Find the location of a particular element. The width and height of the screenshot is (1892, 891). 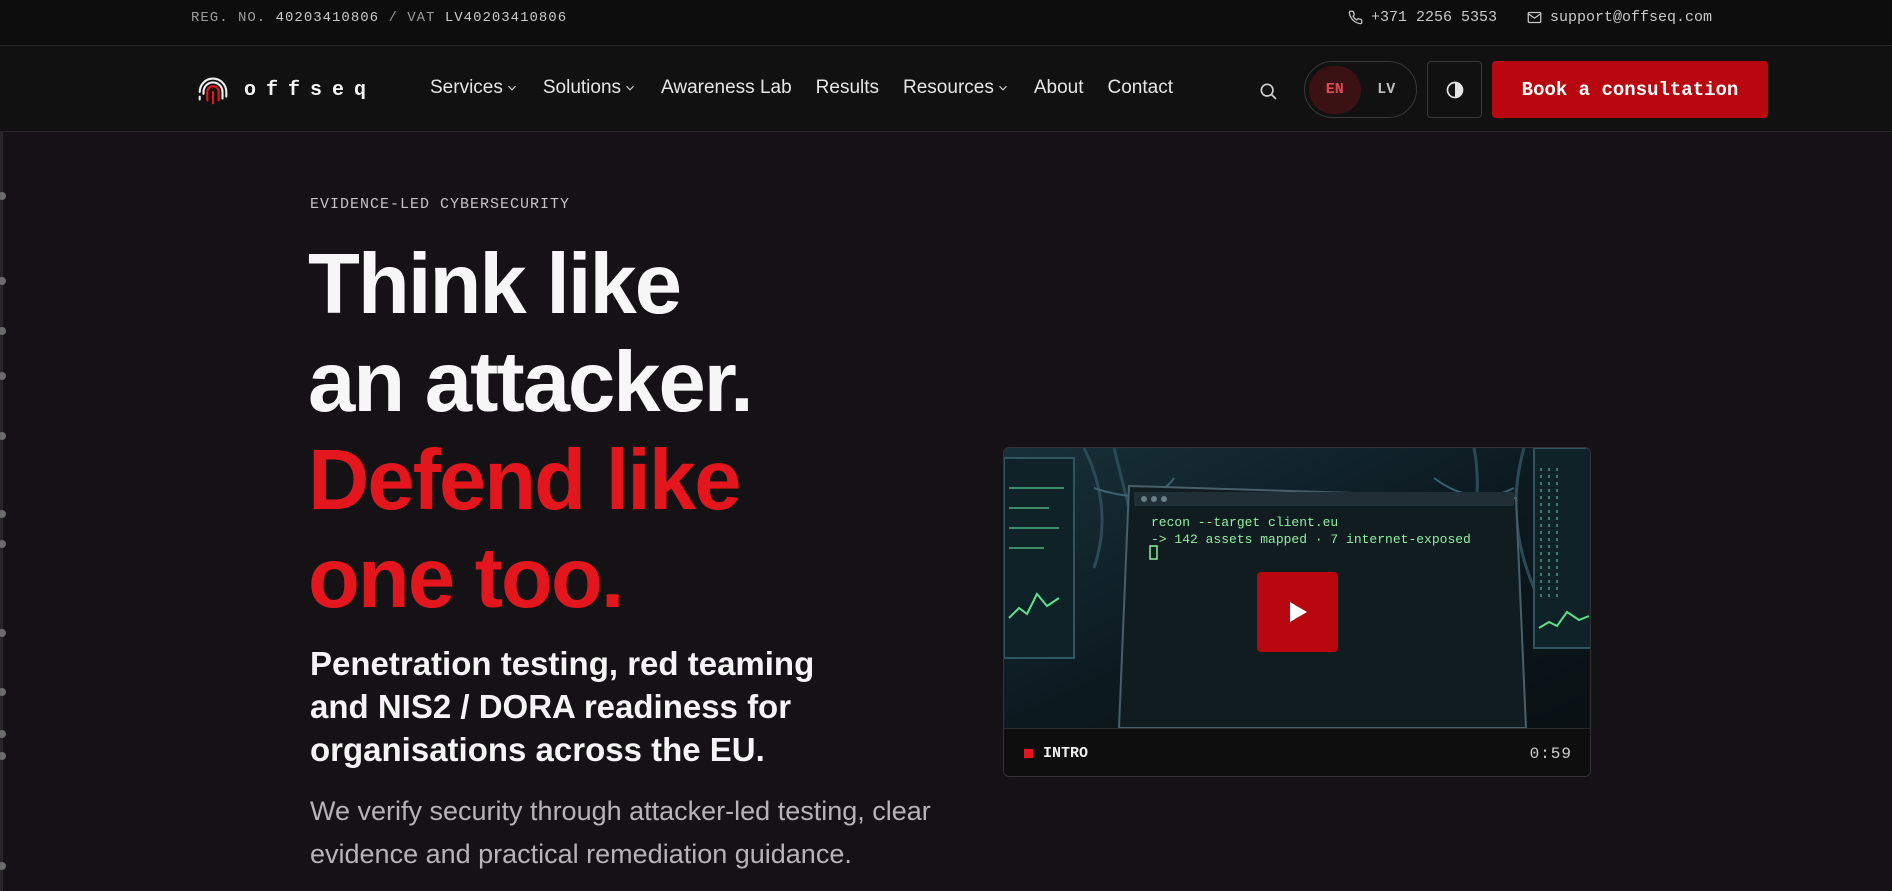

headline-line-accent: one too. is located at coordinates (466, 578).